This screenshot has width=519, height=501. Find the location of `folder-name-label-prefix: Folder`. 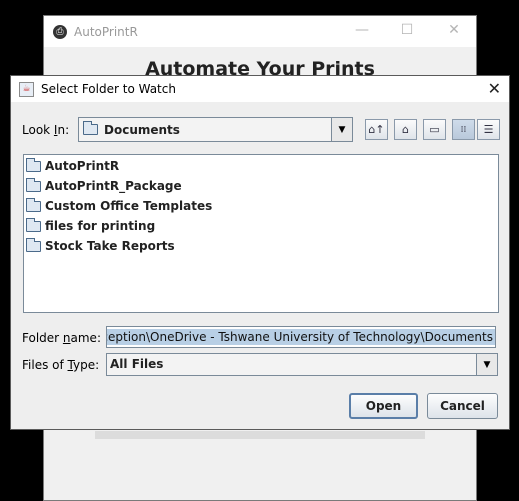

folder-name-label-prefix: Folder is located at coordinates (42, 338).